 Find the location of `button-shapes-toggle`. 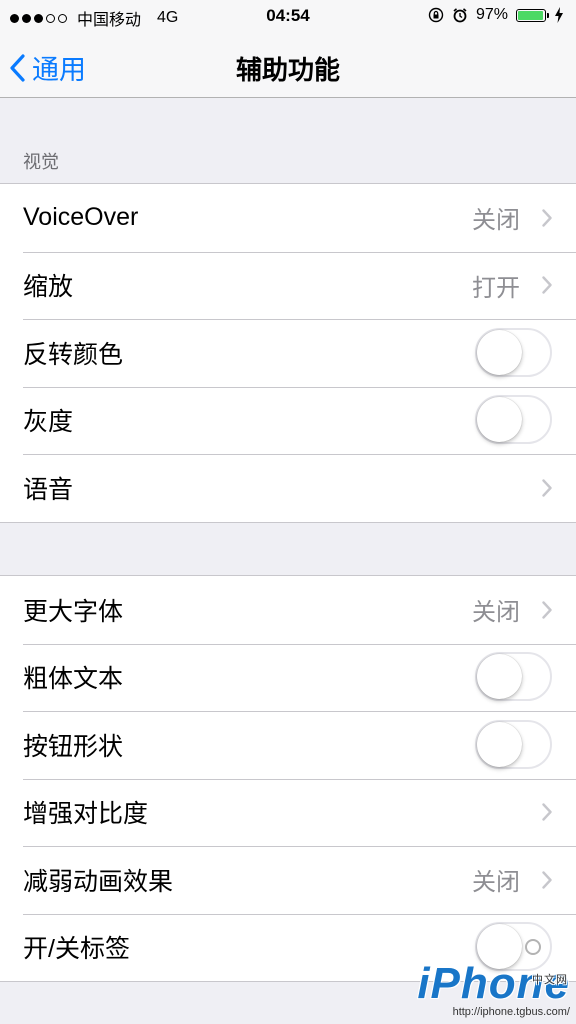

button-shapes-toggle is located at coordinates (513, 744).